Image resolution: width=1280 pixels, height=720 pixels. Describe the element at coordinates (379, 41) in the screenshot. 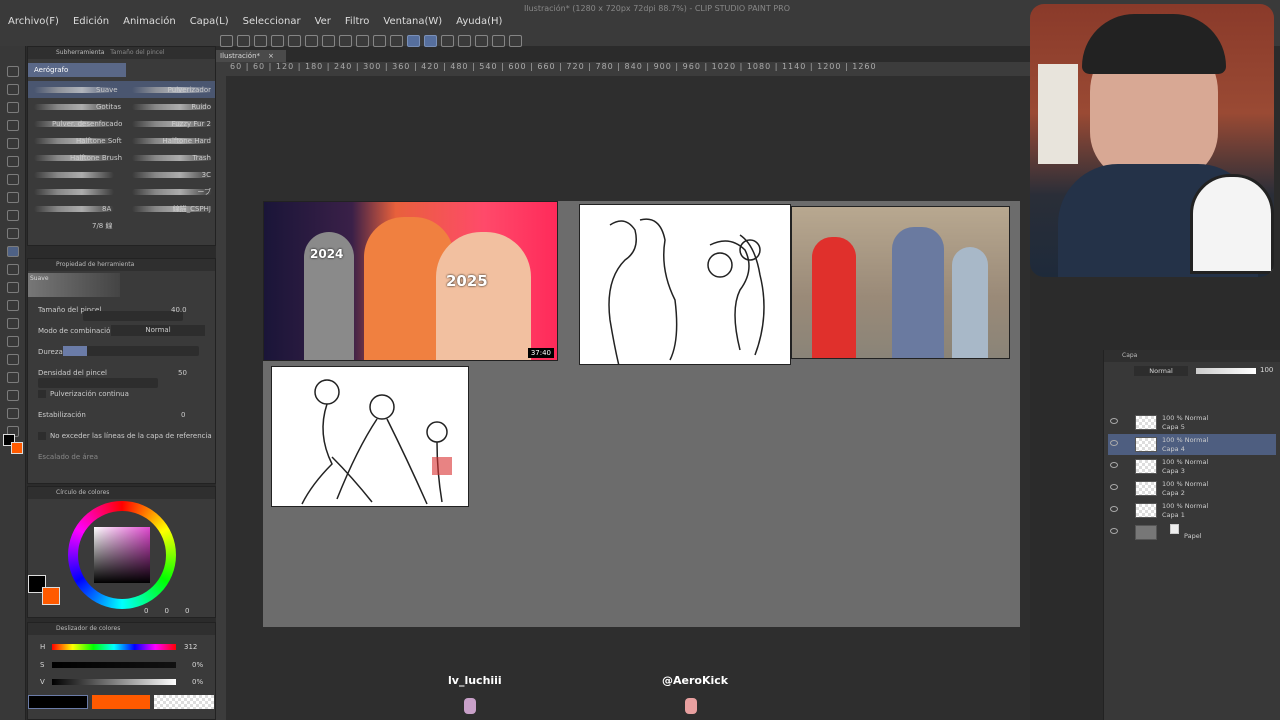

I see `clear-icon` at that location.